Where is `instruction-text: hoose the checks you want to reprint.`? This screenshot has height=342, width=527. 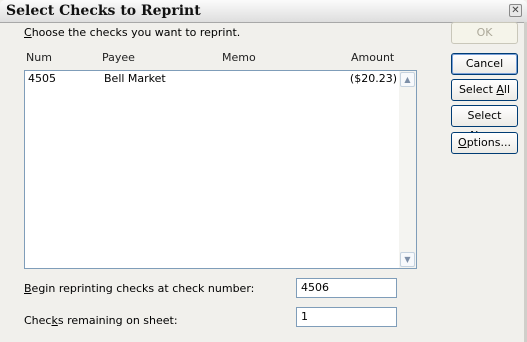 instruction-text: hoose the checks you want to reprint. is located at coordinates (136, 32).